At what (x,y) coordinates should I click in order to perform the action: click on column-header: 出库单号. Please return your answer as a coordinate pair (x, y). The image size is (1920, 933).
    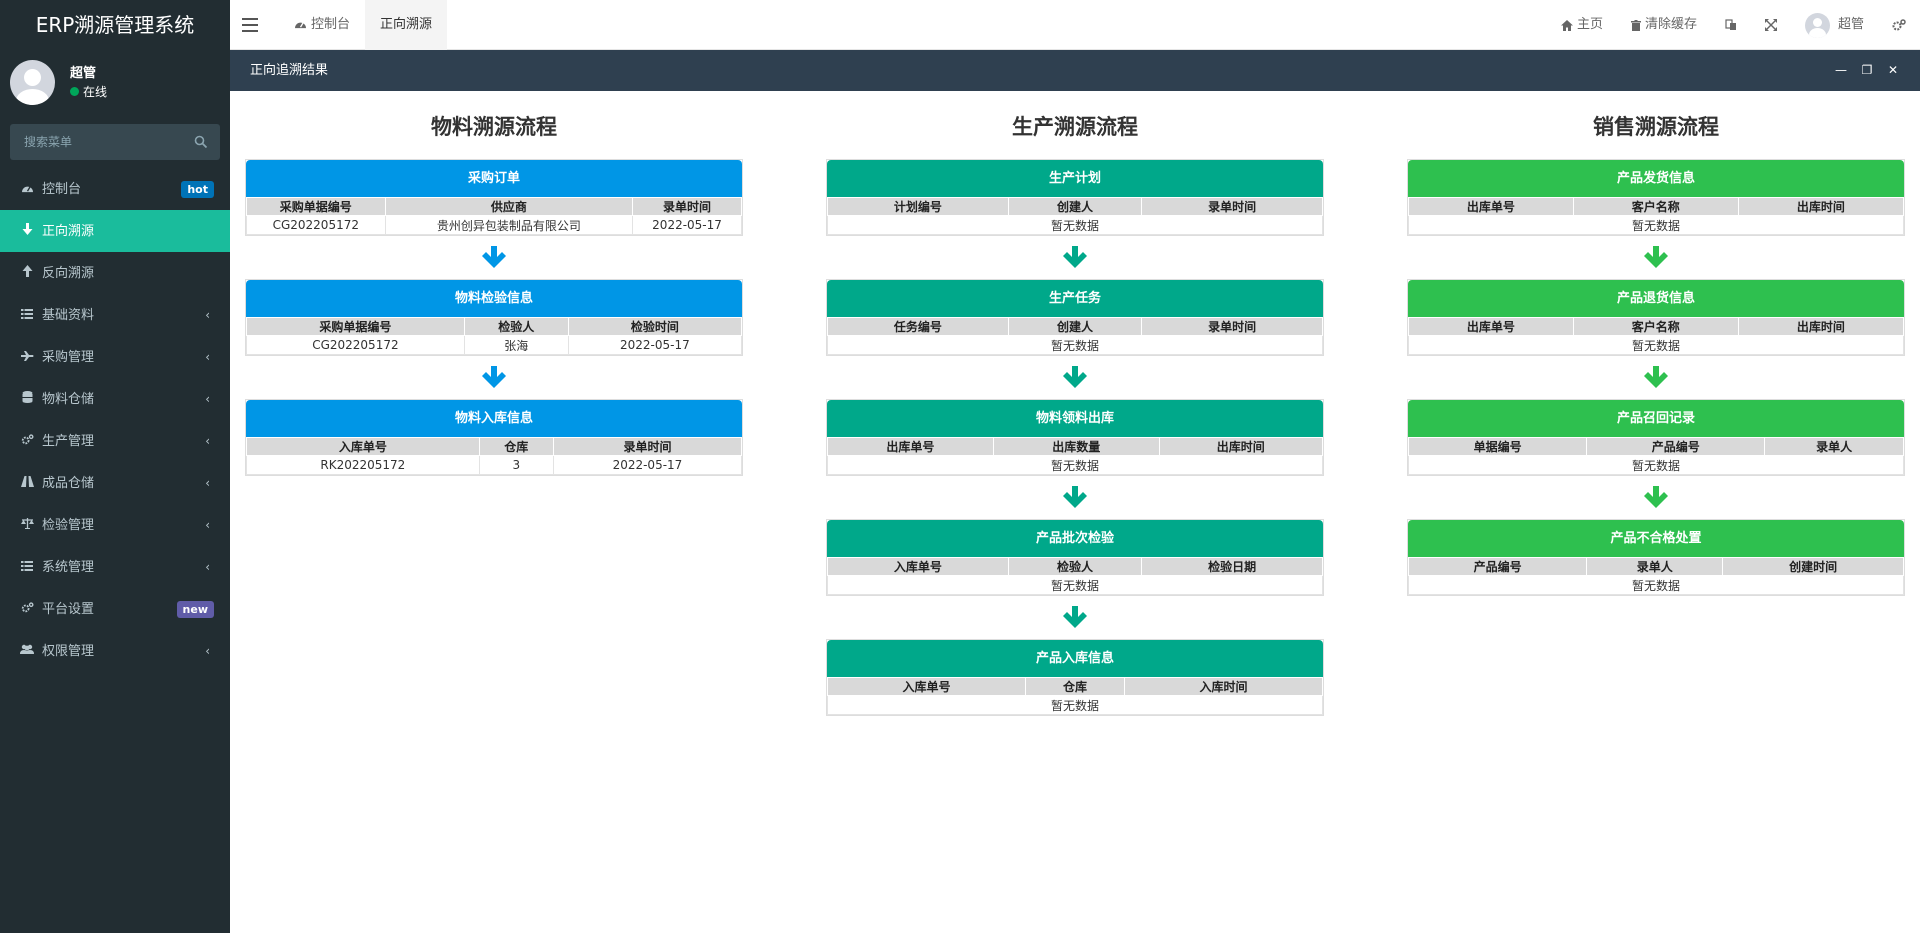
    Looking at the image, I should click on (910, 446).